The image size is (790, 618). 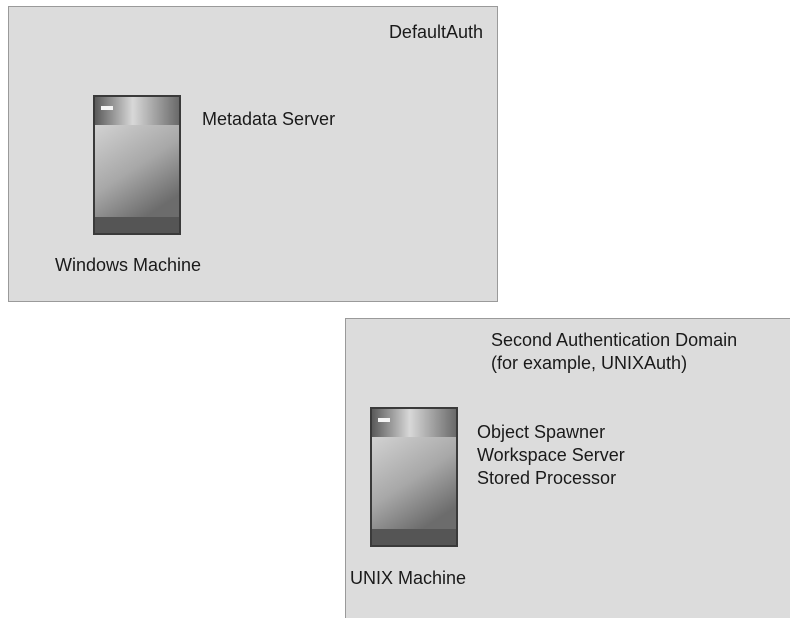 What do you see at coordinates (128, 265) in the screenshot?
I see `machine-label: Windows Machine` at bounding box center [128, 265].